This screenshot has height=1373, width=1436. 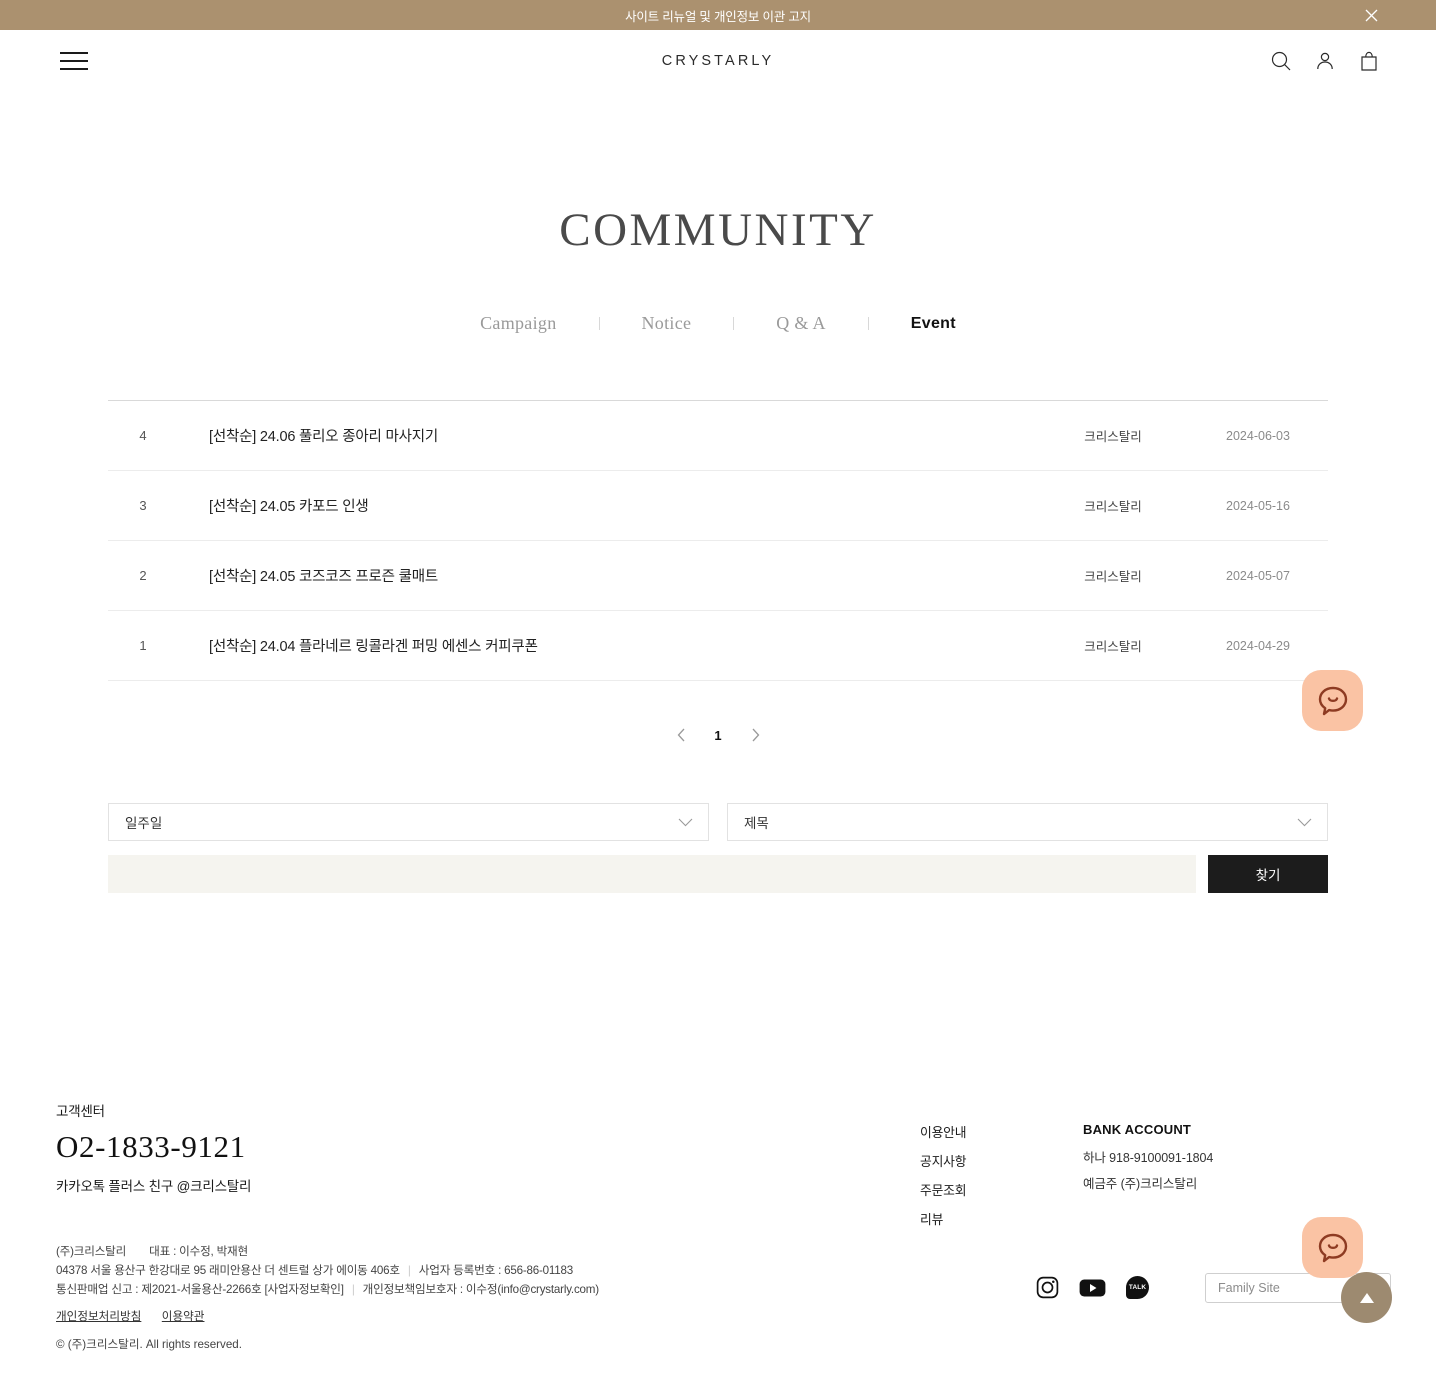 What do you see at coordinates (1258, 505) in the screenshot?
I see `row-date: 2024-05-16` at bounding box center [1258, 505].